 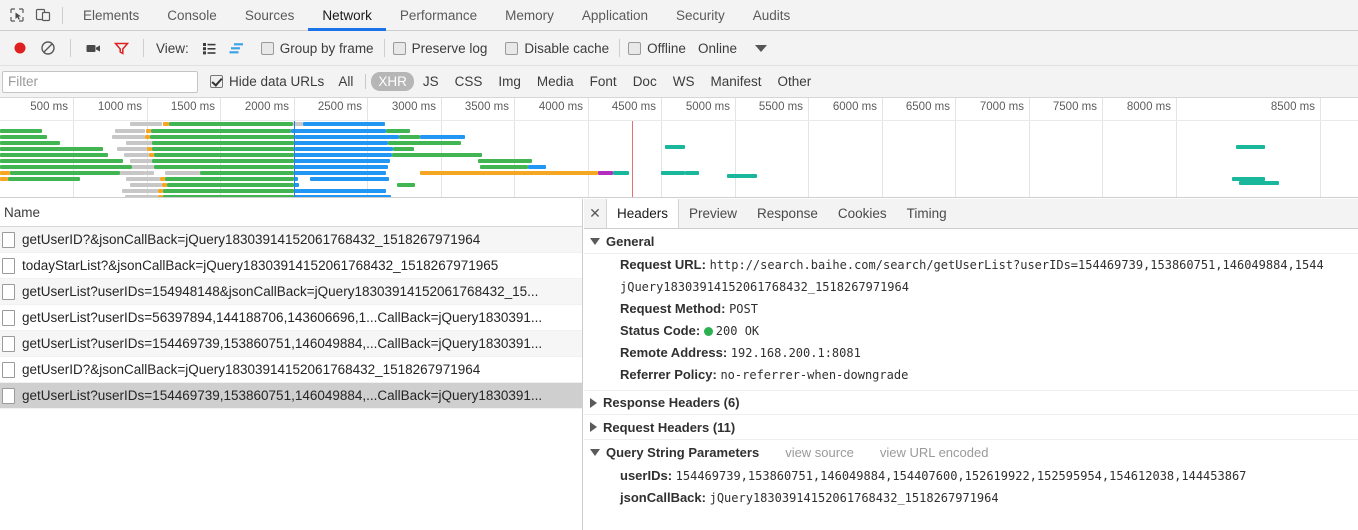 What do you see at coordinates (100, 81) in the screenshot?
I see `filter-input` at bounding box center [100, 81].